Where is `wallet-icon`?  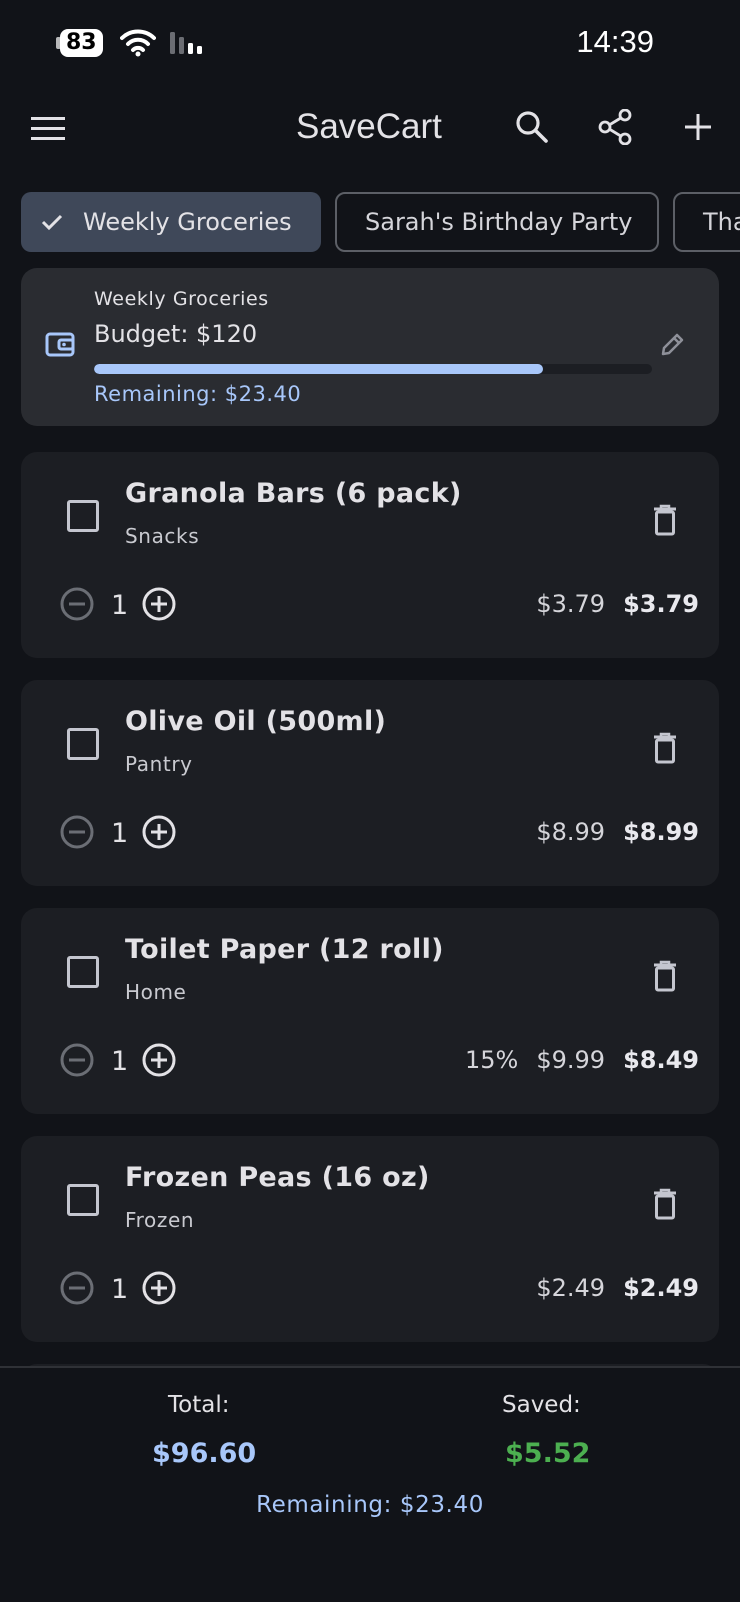 wallet-icon is located at coordinates (60, 344).